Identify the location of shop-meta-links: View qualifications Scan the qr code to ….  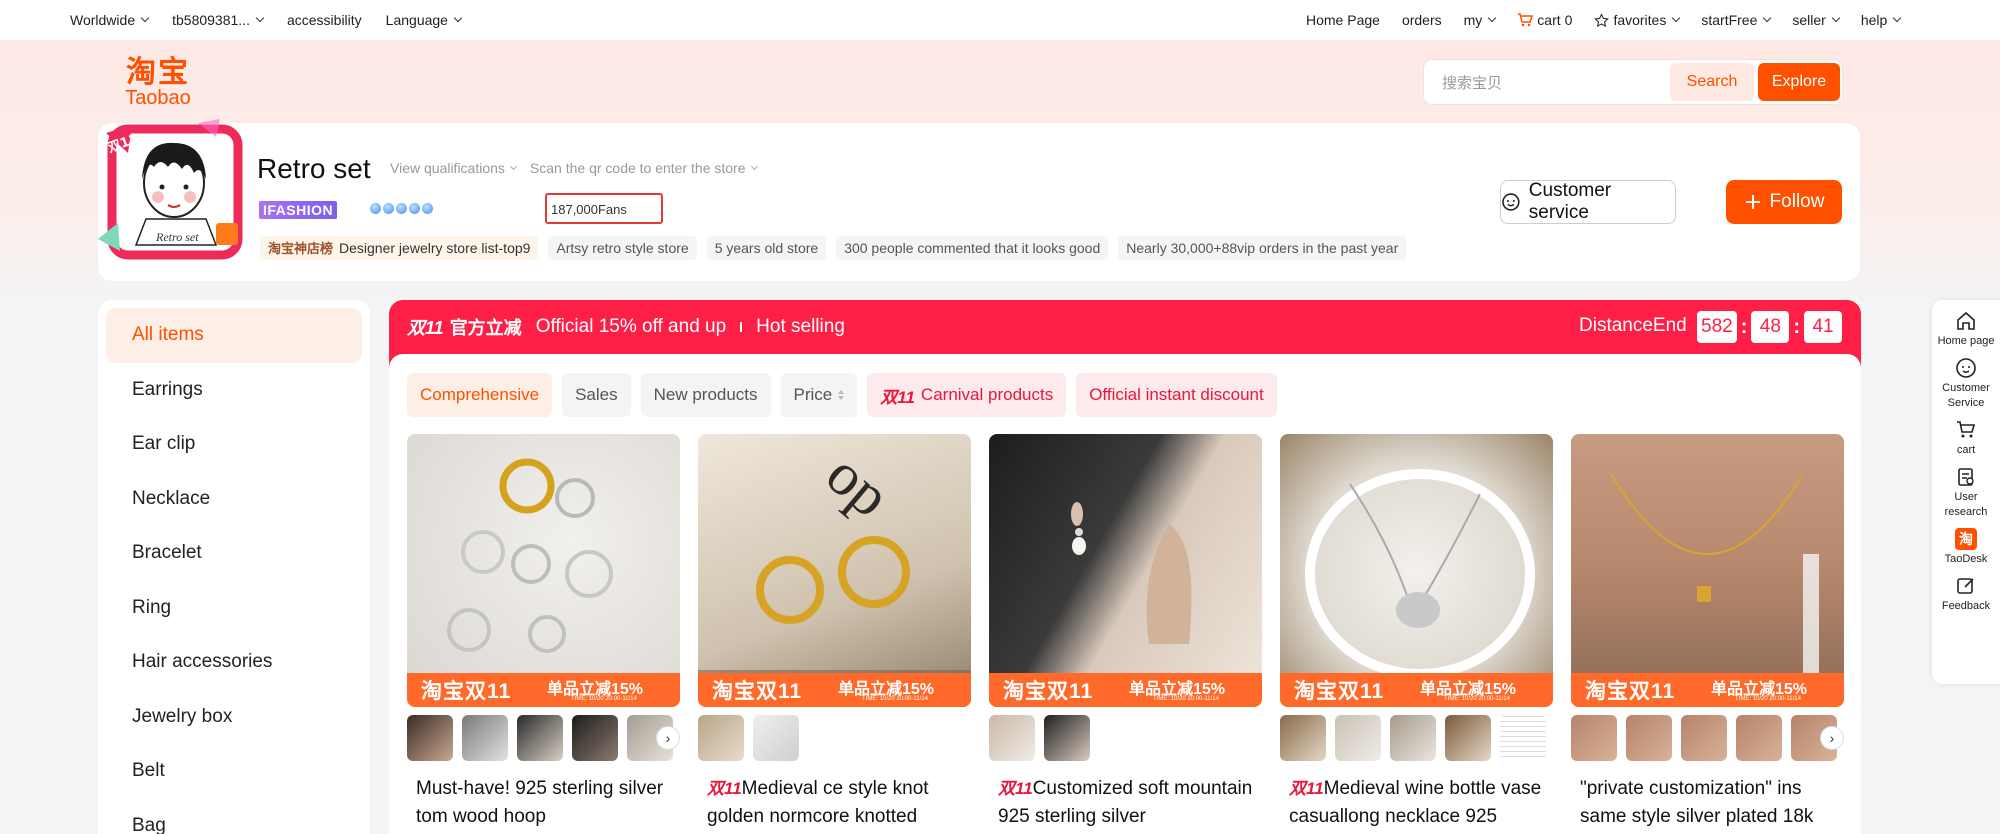
(574, 168).